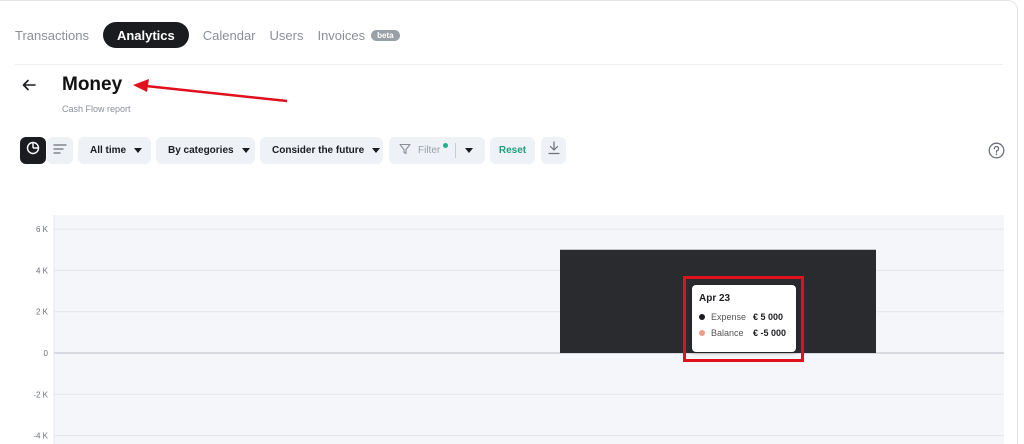 The image size is (1024, 444). I want to click on tooltip-row-value: € 5 000, so click(768, 317).